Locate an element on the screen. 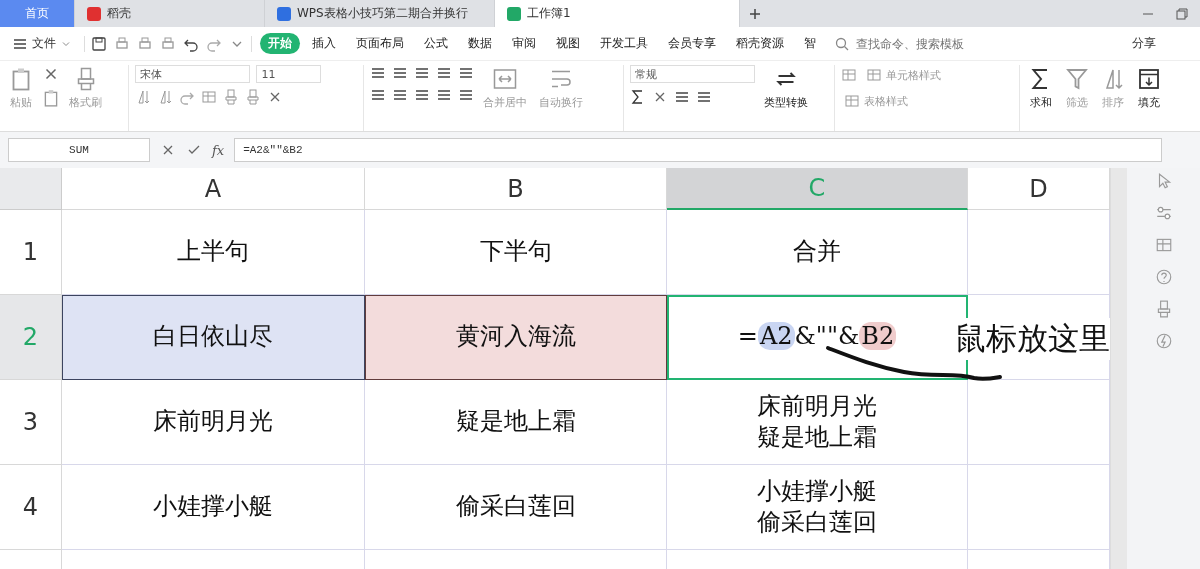 This screenshot has height=569, width=1200. bolt-icon is located at coordinates (1163, 341).